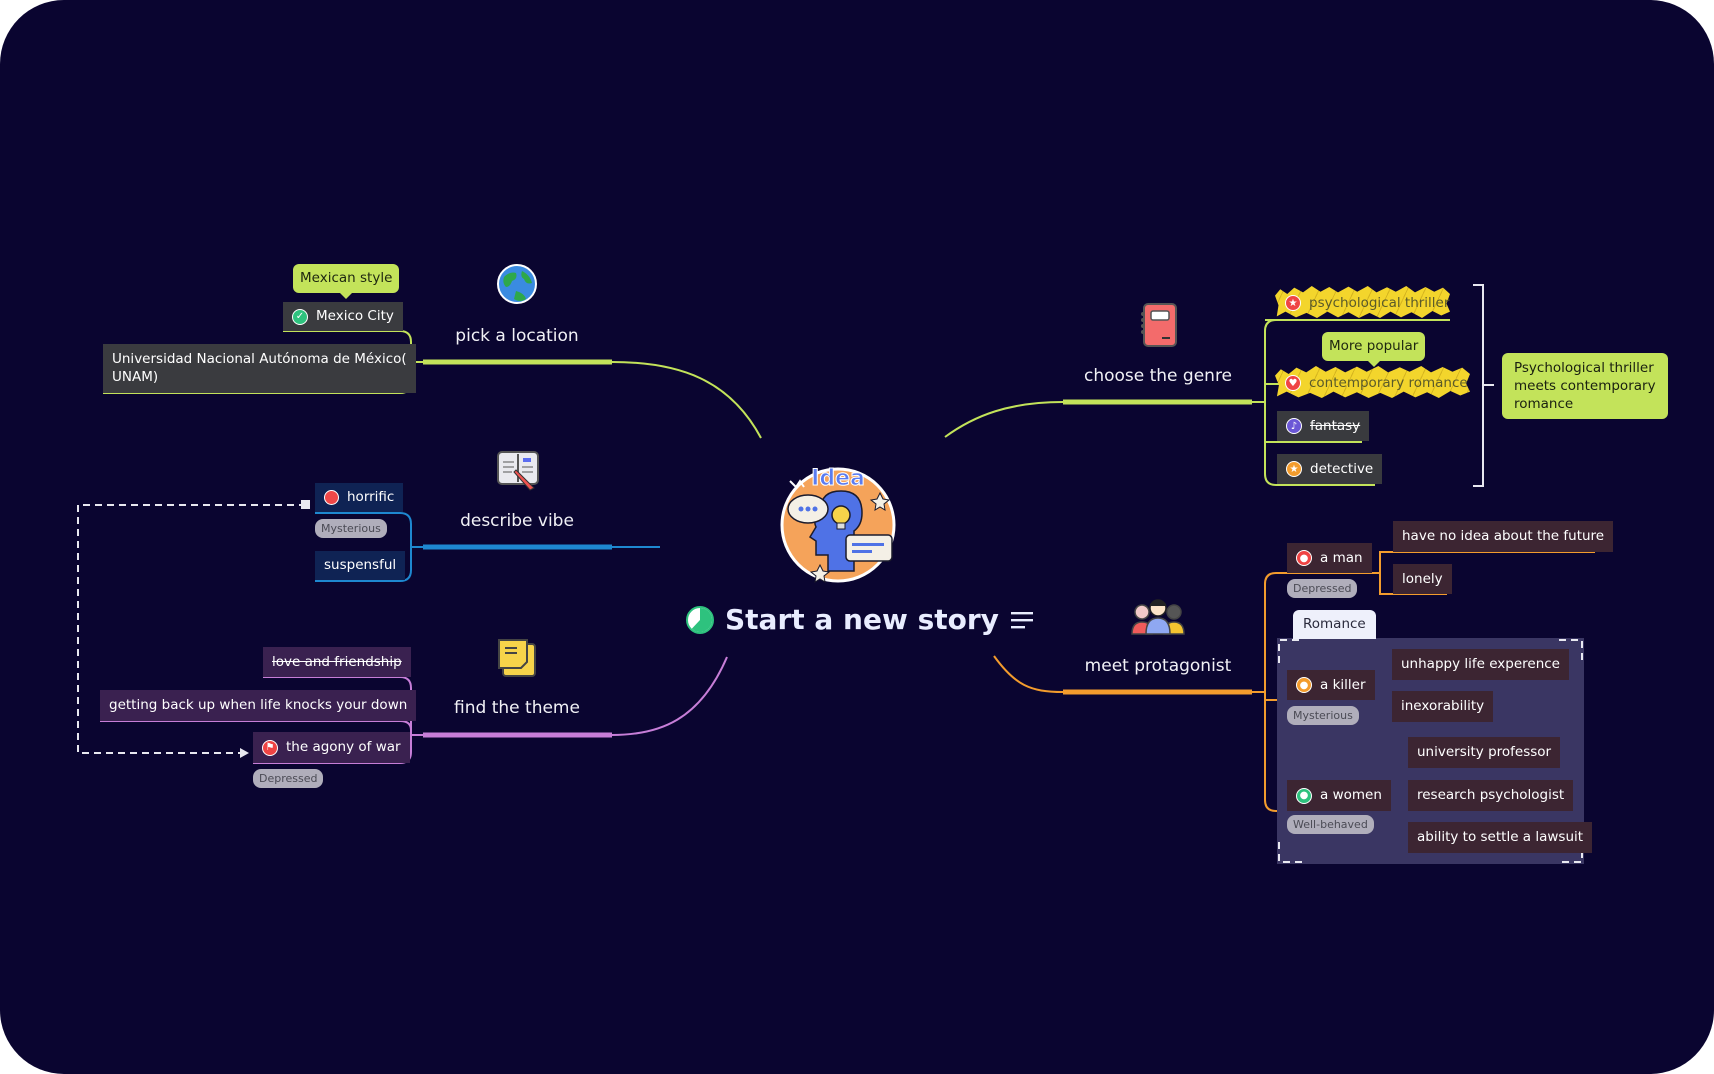 The height and width of the screenshot is (1074, 1714). Describe the element at coordinates (1293, 383) in the screenshot. I see `heart-badge-icon: ♥` at that location.